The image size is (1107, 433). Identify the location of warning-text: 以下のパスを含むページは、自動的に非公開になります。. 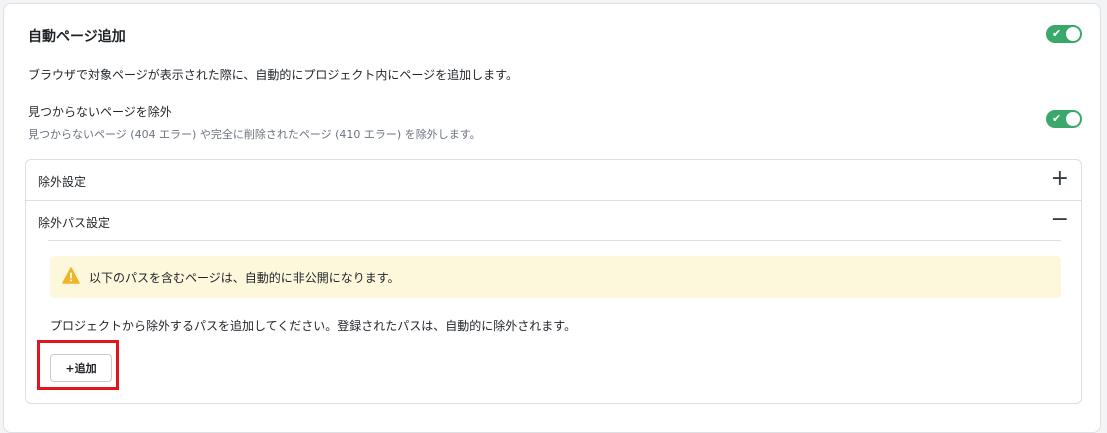
(244, 278).